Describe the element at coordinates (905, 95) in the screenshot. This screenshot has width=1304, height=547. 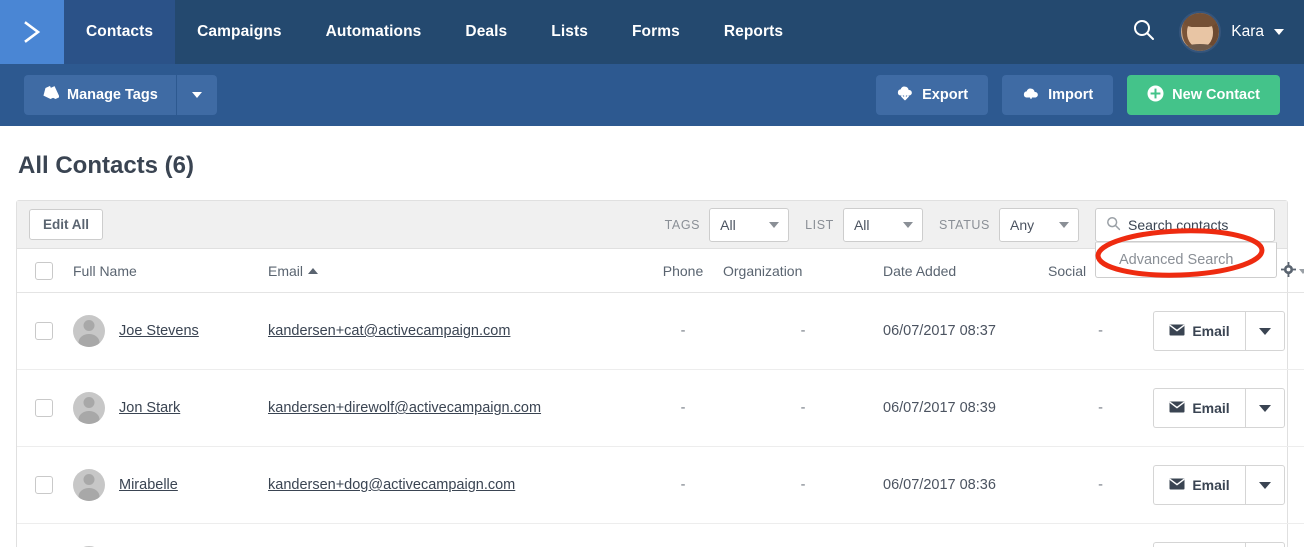
I see `cloud-download-icon` at that location.